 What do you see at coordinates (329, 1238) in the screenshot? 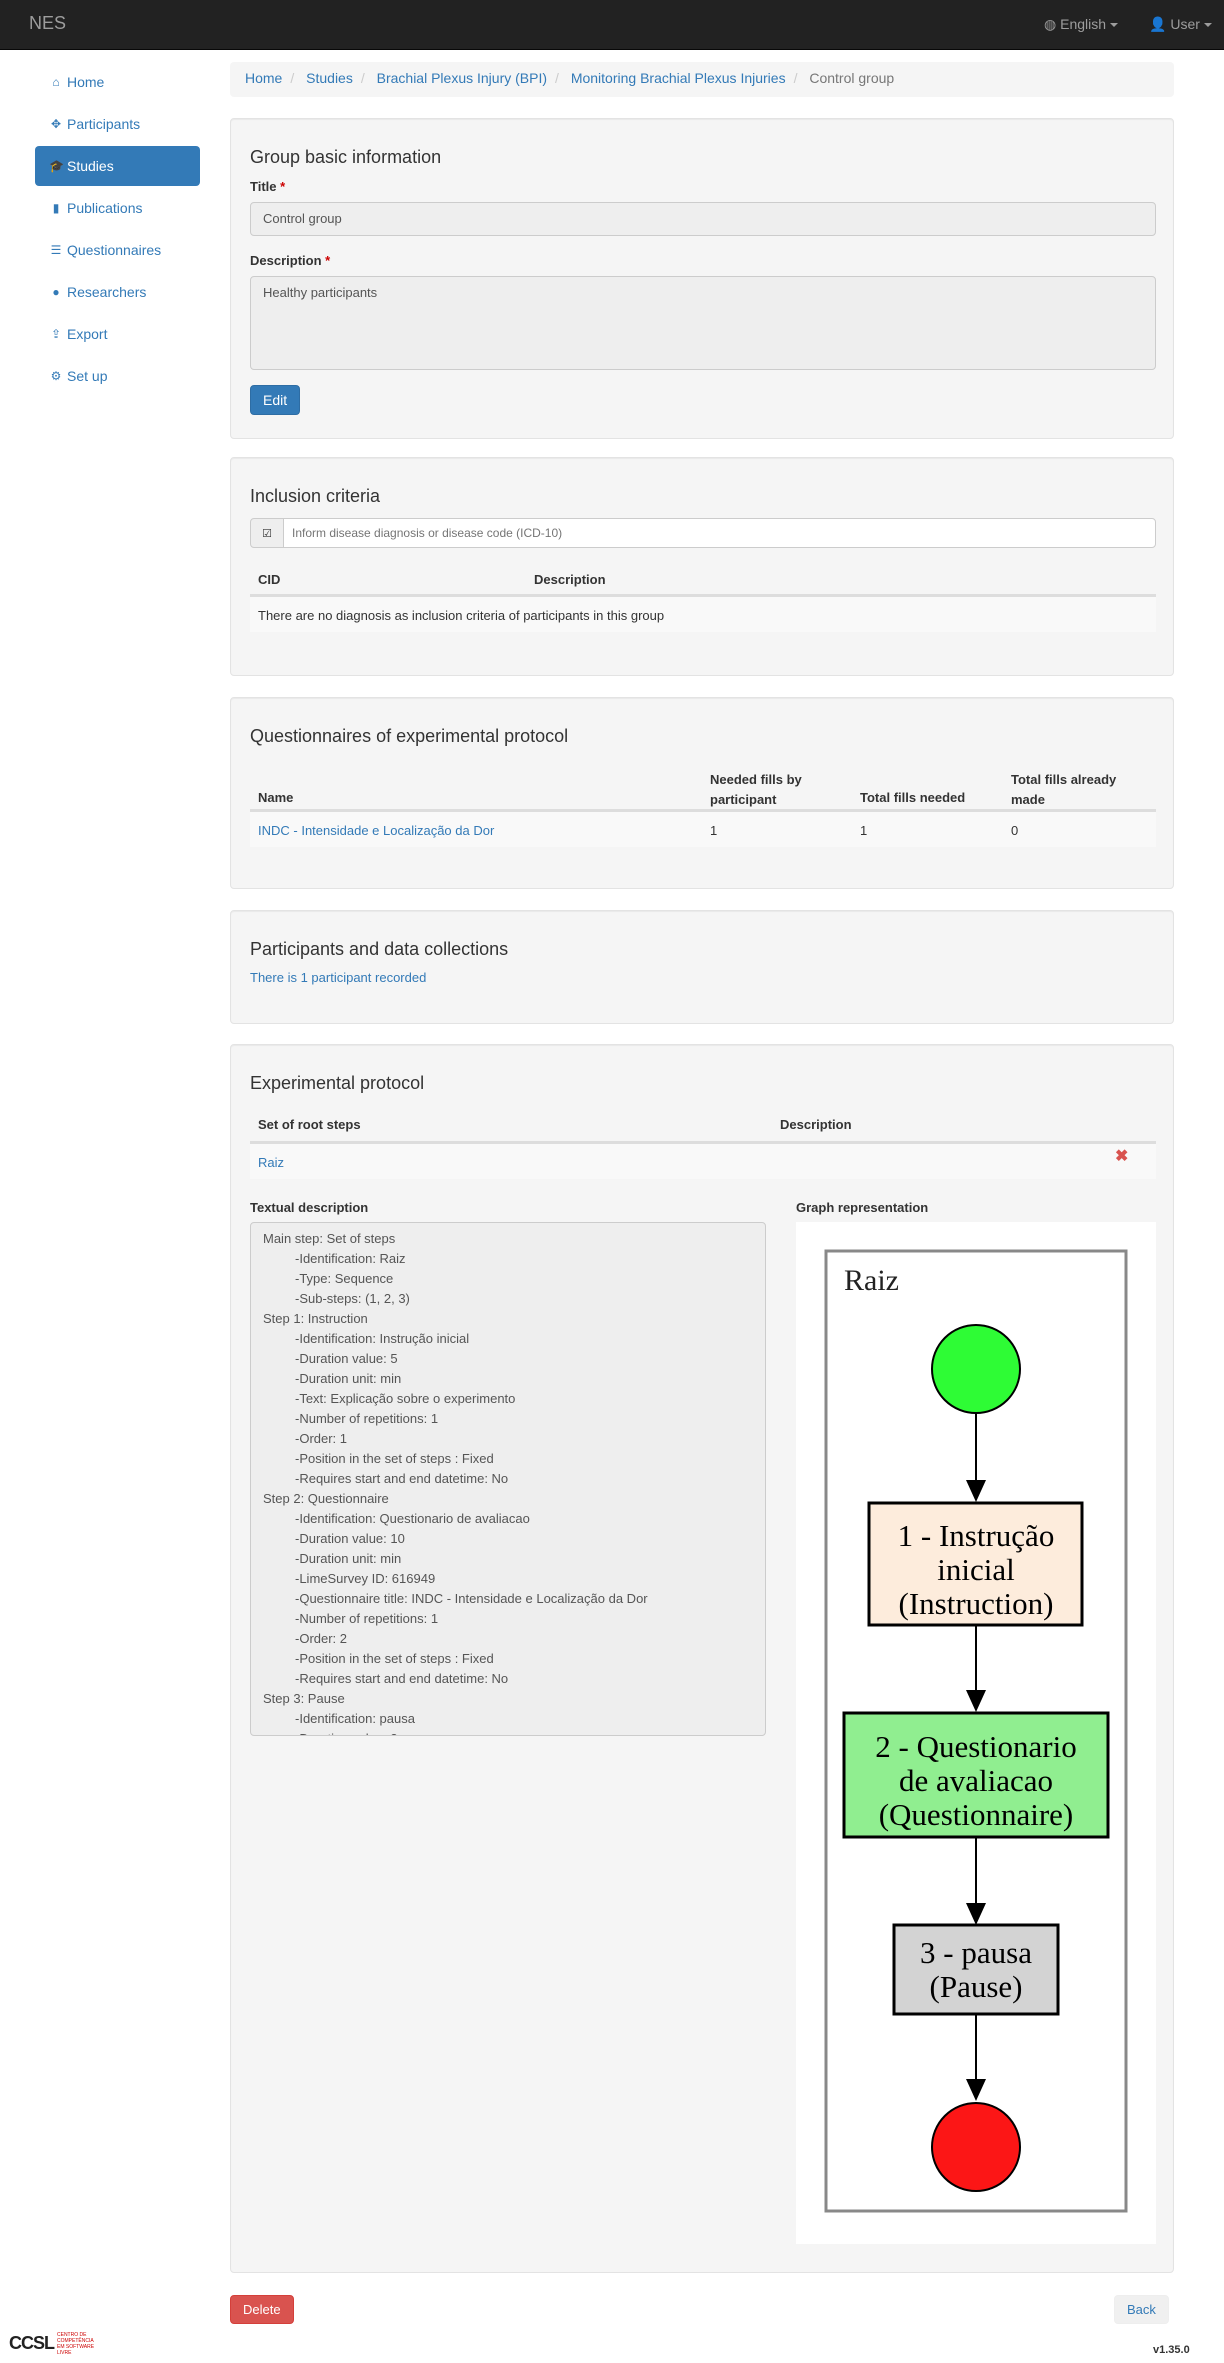
I see `textual-line: Main step: Set of steps` at bounding box center [329, 1238].